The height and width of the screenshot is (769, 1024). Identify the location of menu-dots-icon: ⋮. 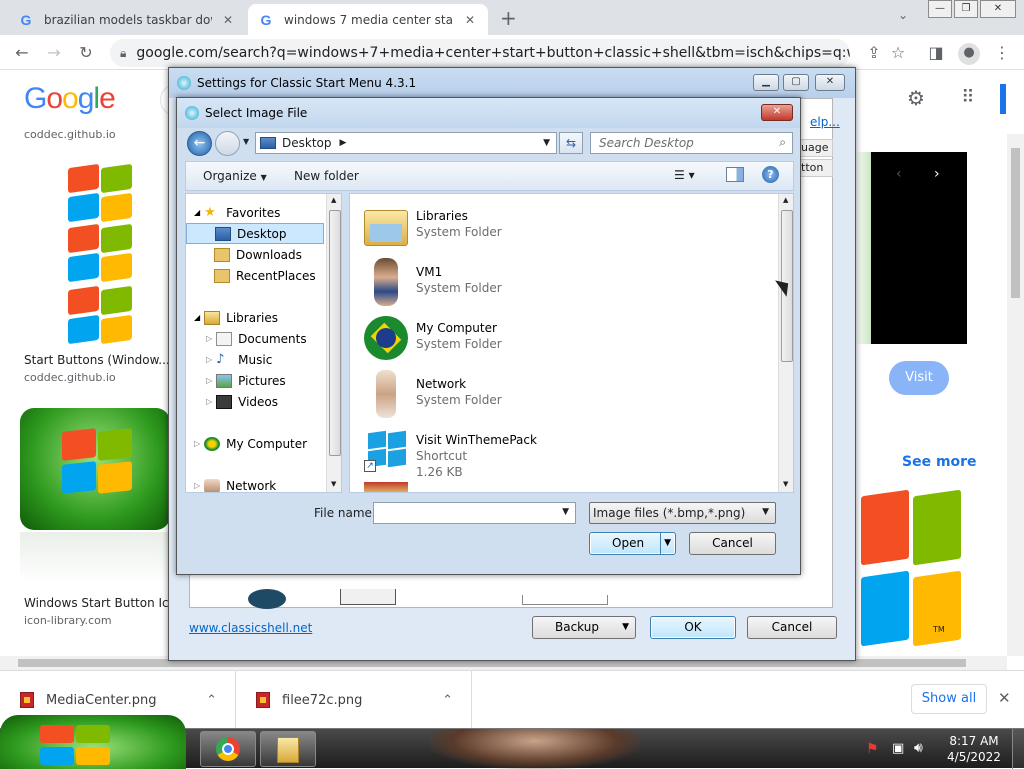
(1002, 53).